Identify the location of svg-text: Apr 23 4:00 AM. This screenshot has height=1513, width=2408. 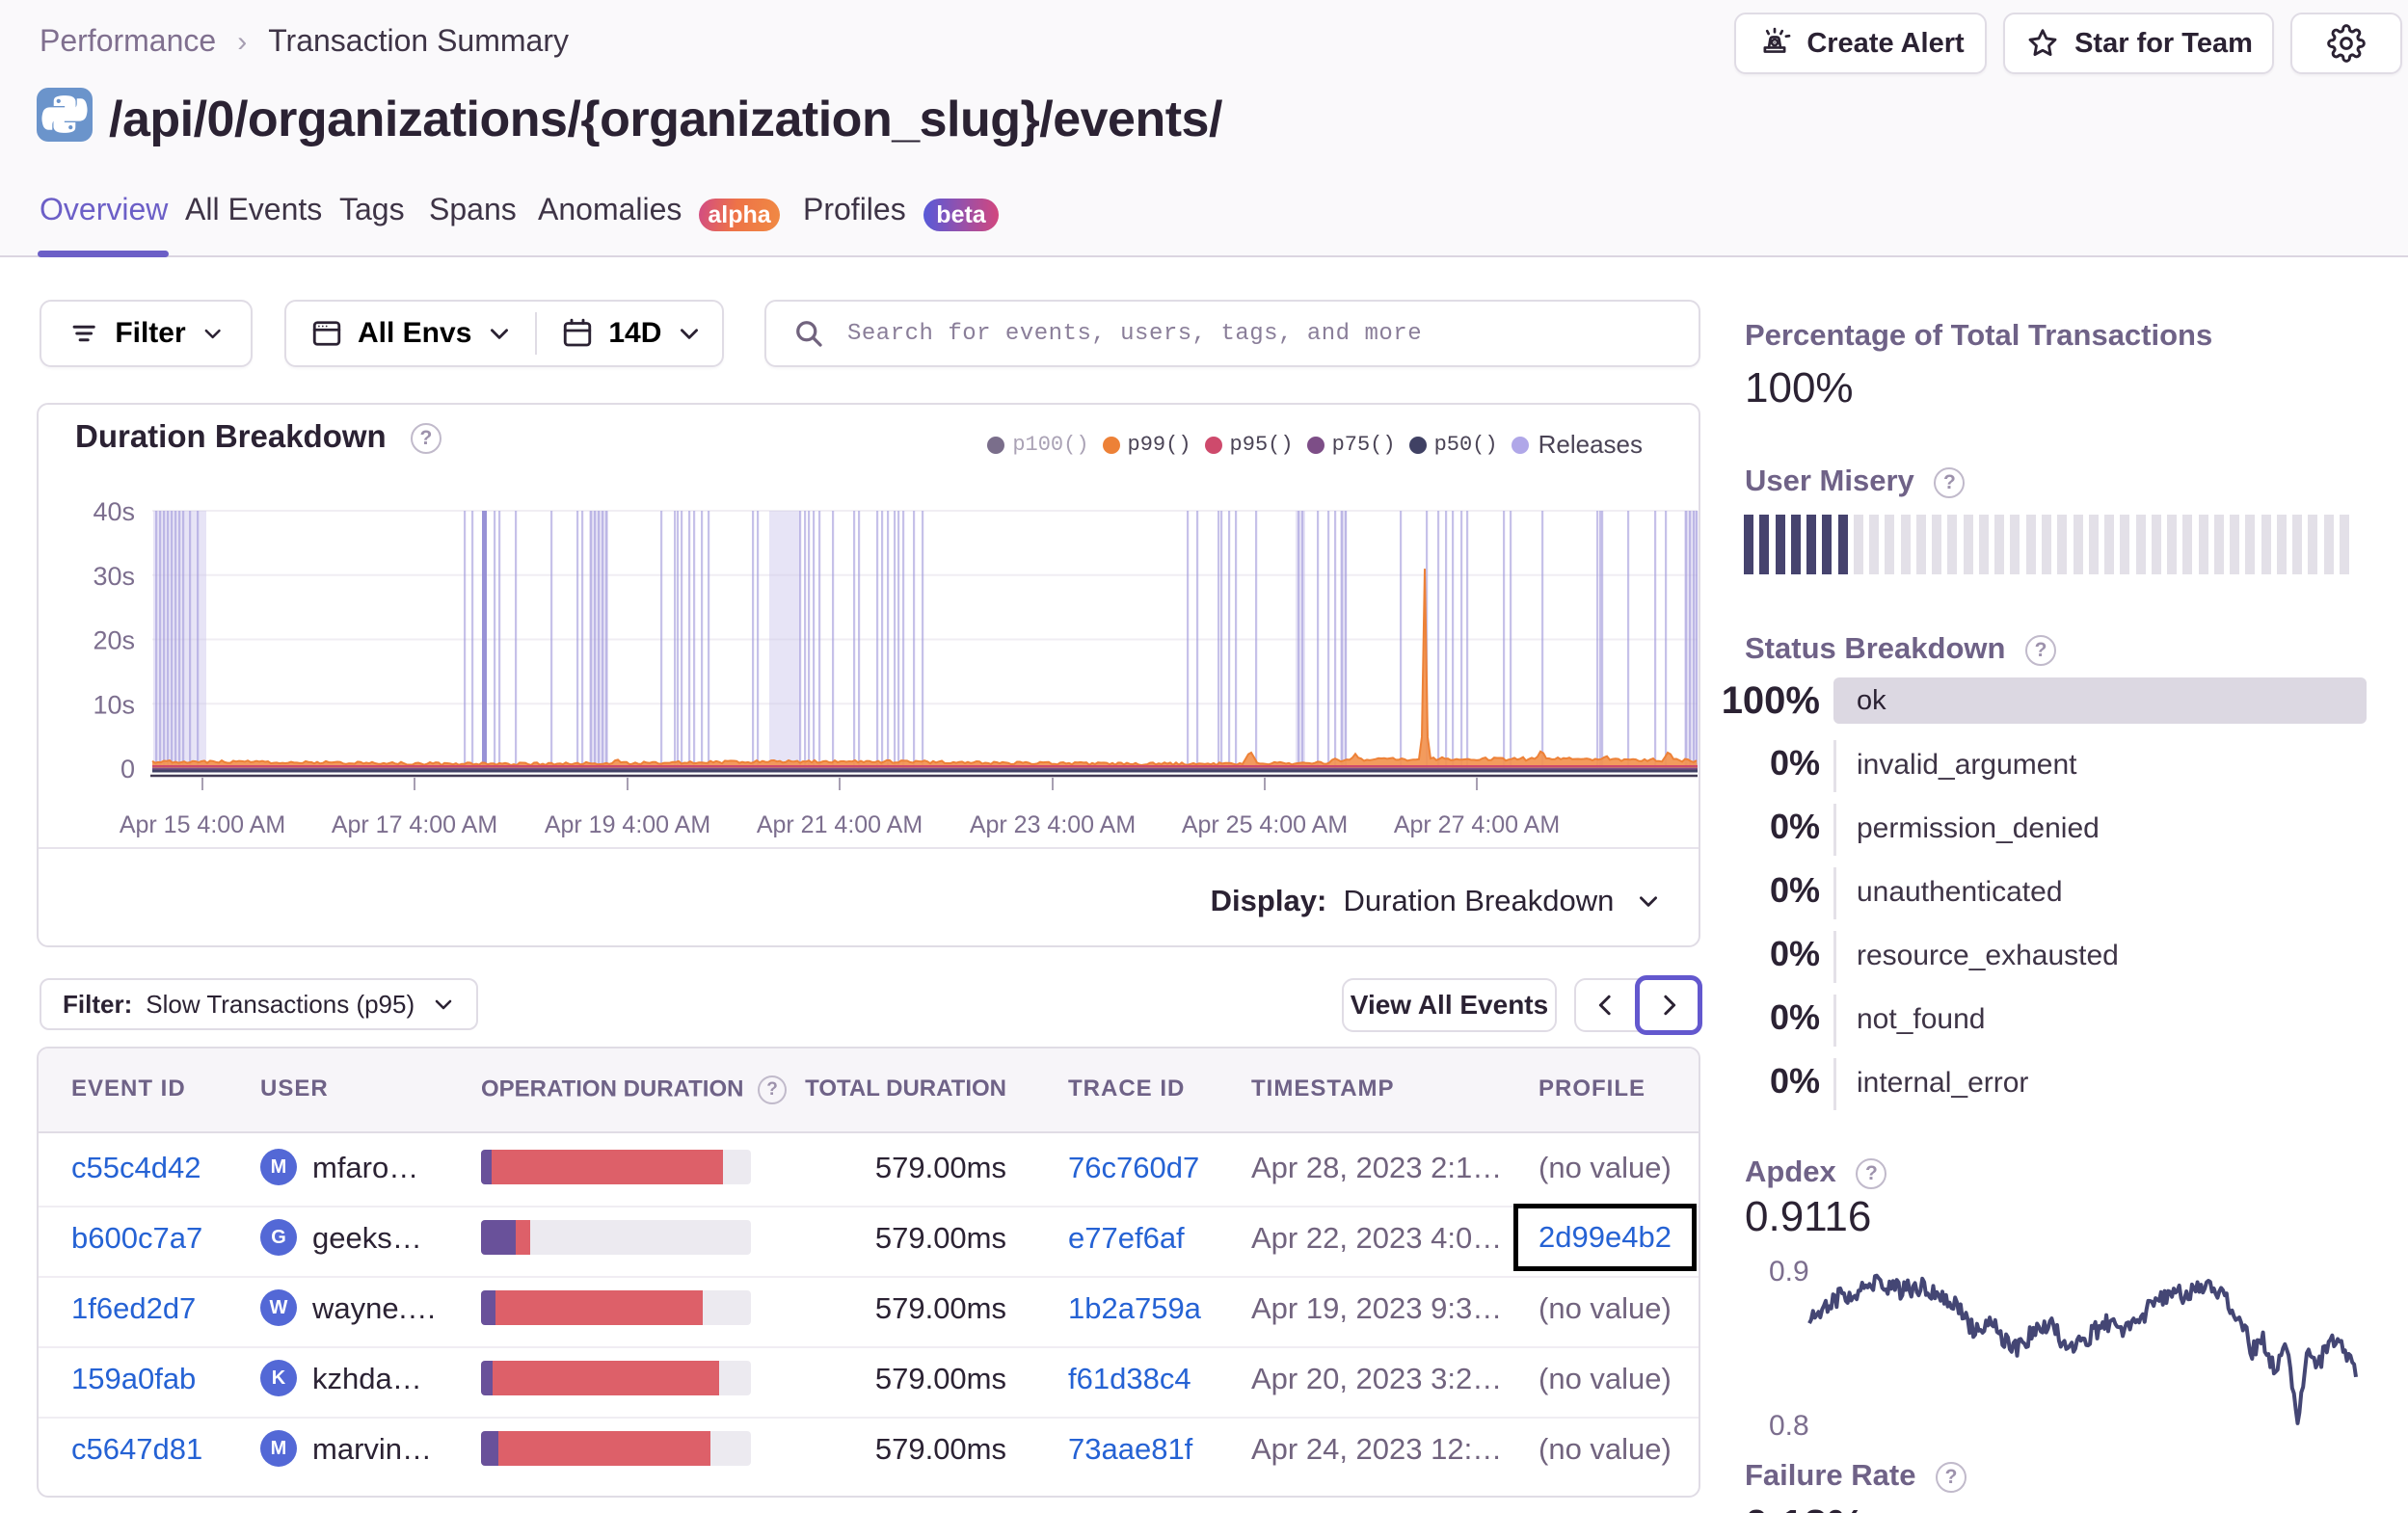
(1053, 824).